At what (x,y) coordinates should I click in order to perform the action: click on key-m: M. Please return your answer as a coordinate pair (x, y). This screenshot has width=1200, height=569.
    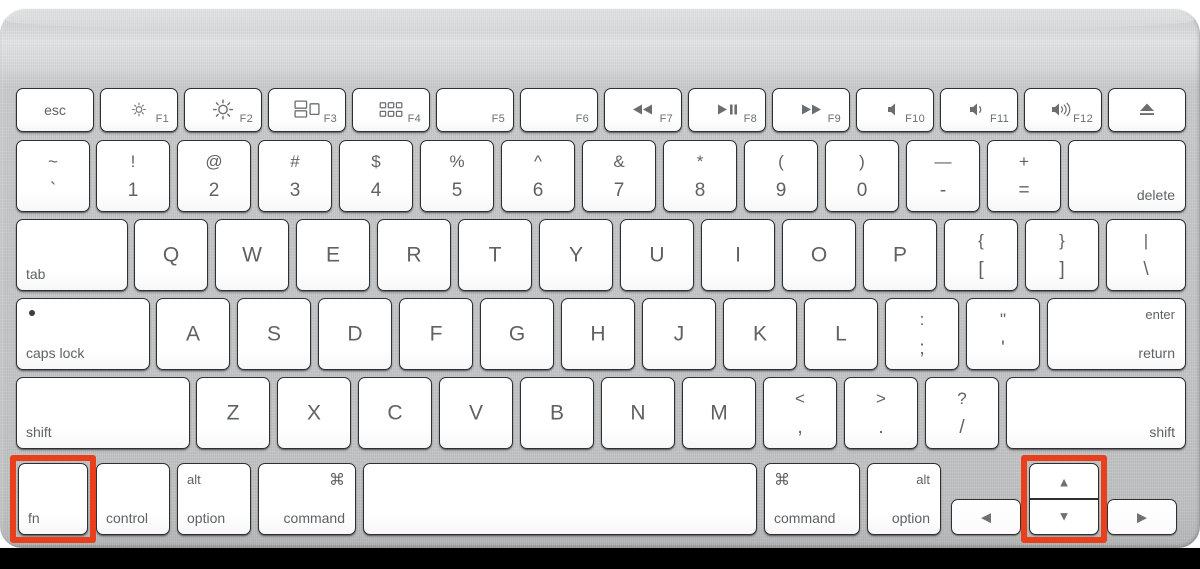
    Looking at the image, I should click on (719, 413).